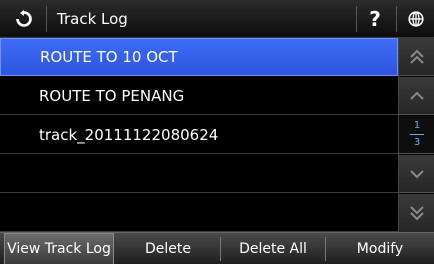  I want to click on globe-button, so click(415, 19).